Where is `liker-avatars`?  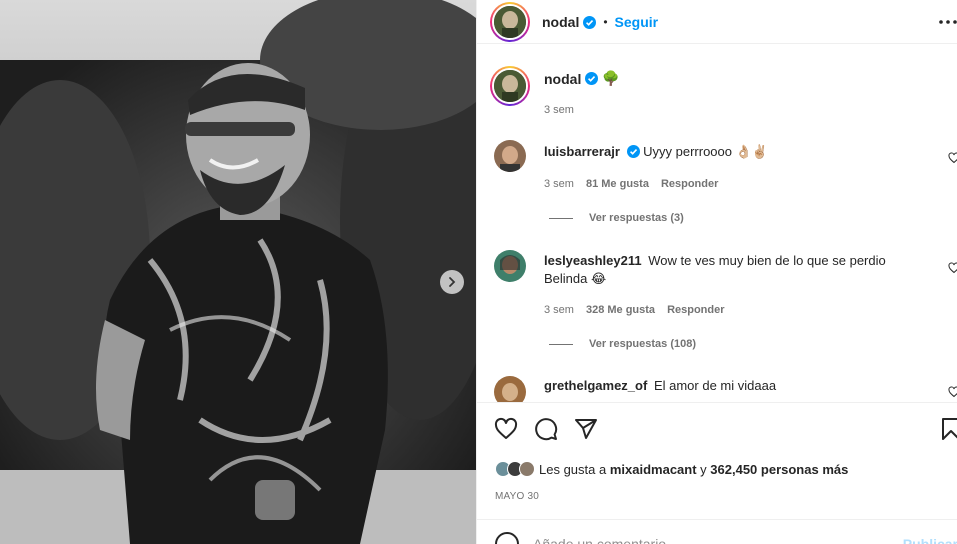
liker-avatars is located at coordinates (515, 469).